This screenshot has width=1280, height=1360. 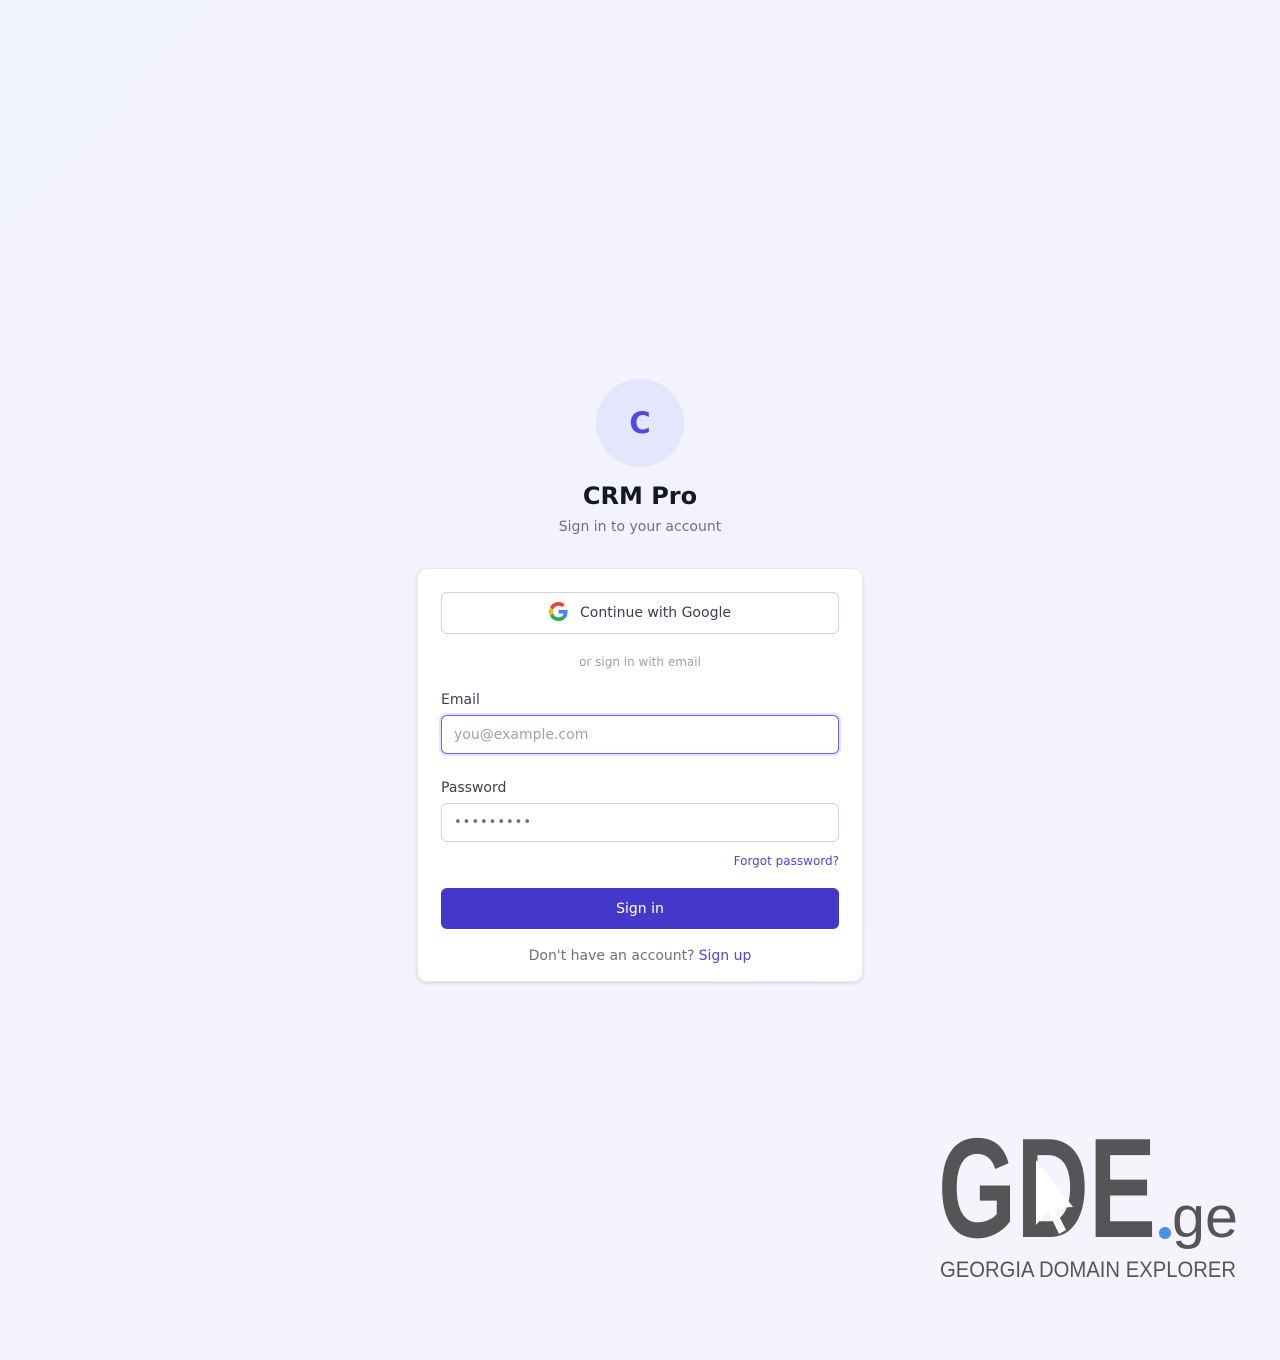 I want to click on app-title: CRM Pro, so click(x=640, y=496).